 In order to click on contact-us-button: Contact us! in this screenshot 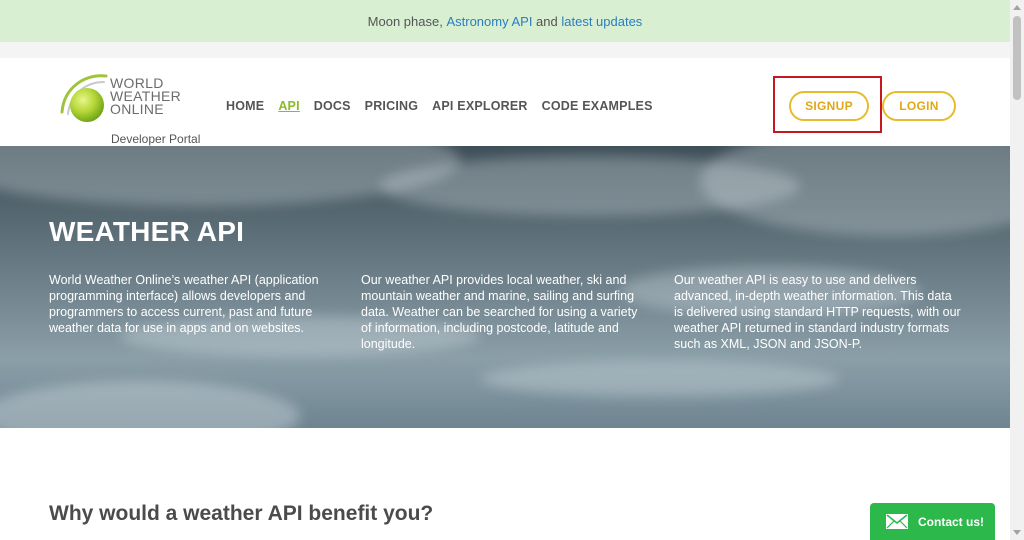, I will do `click(932, 521)`.